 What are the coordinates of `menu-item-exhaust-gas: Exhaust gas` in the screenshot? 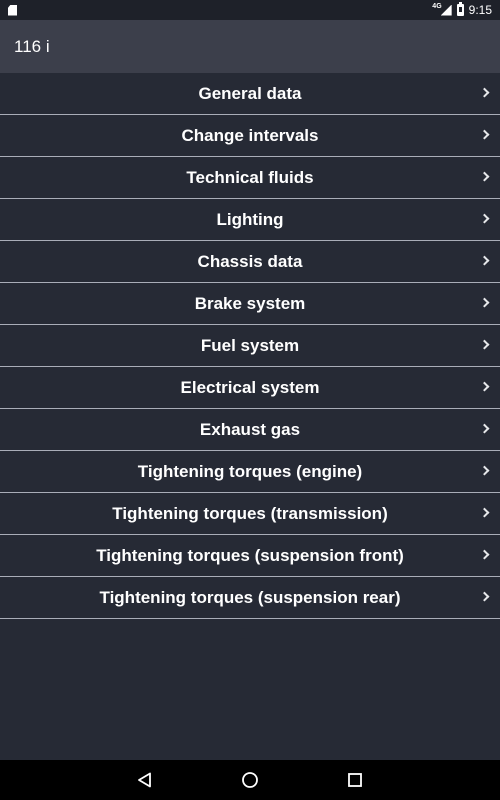 It's located at (250, 430).